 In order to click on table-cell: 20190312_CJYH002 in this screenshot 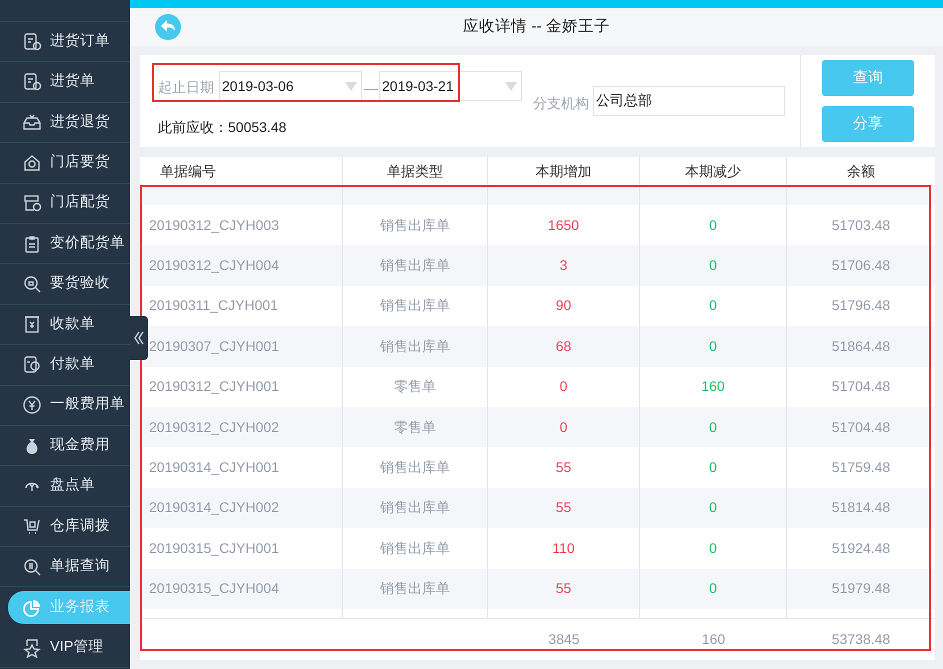, I will do `click(241, 427)`.